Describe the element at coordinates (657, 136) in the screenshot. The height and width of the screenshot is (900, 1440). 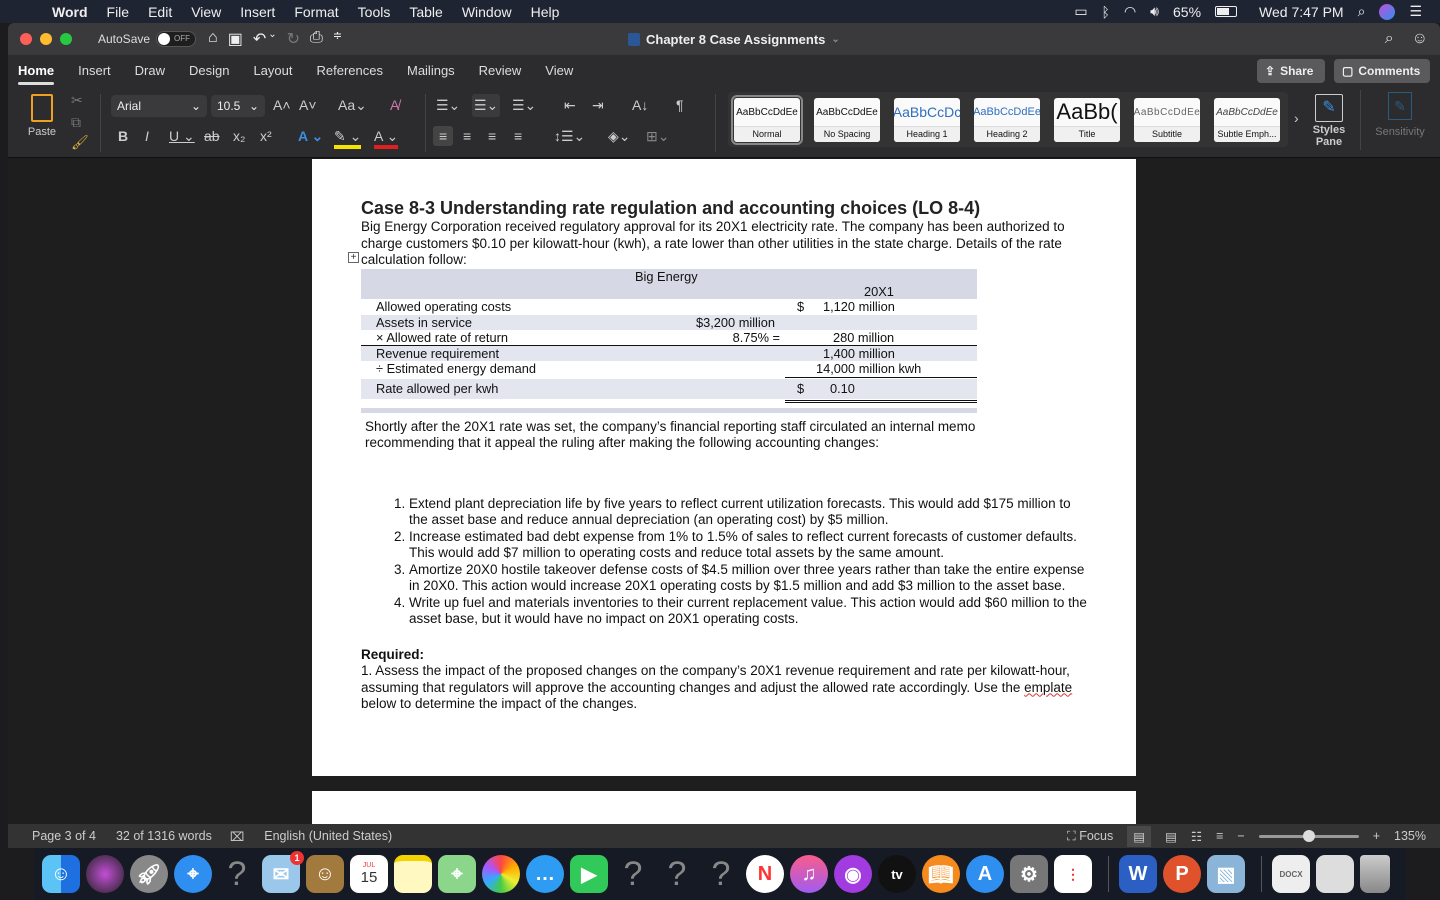
I see `borders-icon: ⊞⌄` at that location.